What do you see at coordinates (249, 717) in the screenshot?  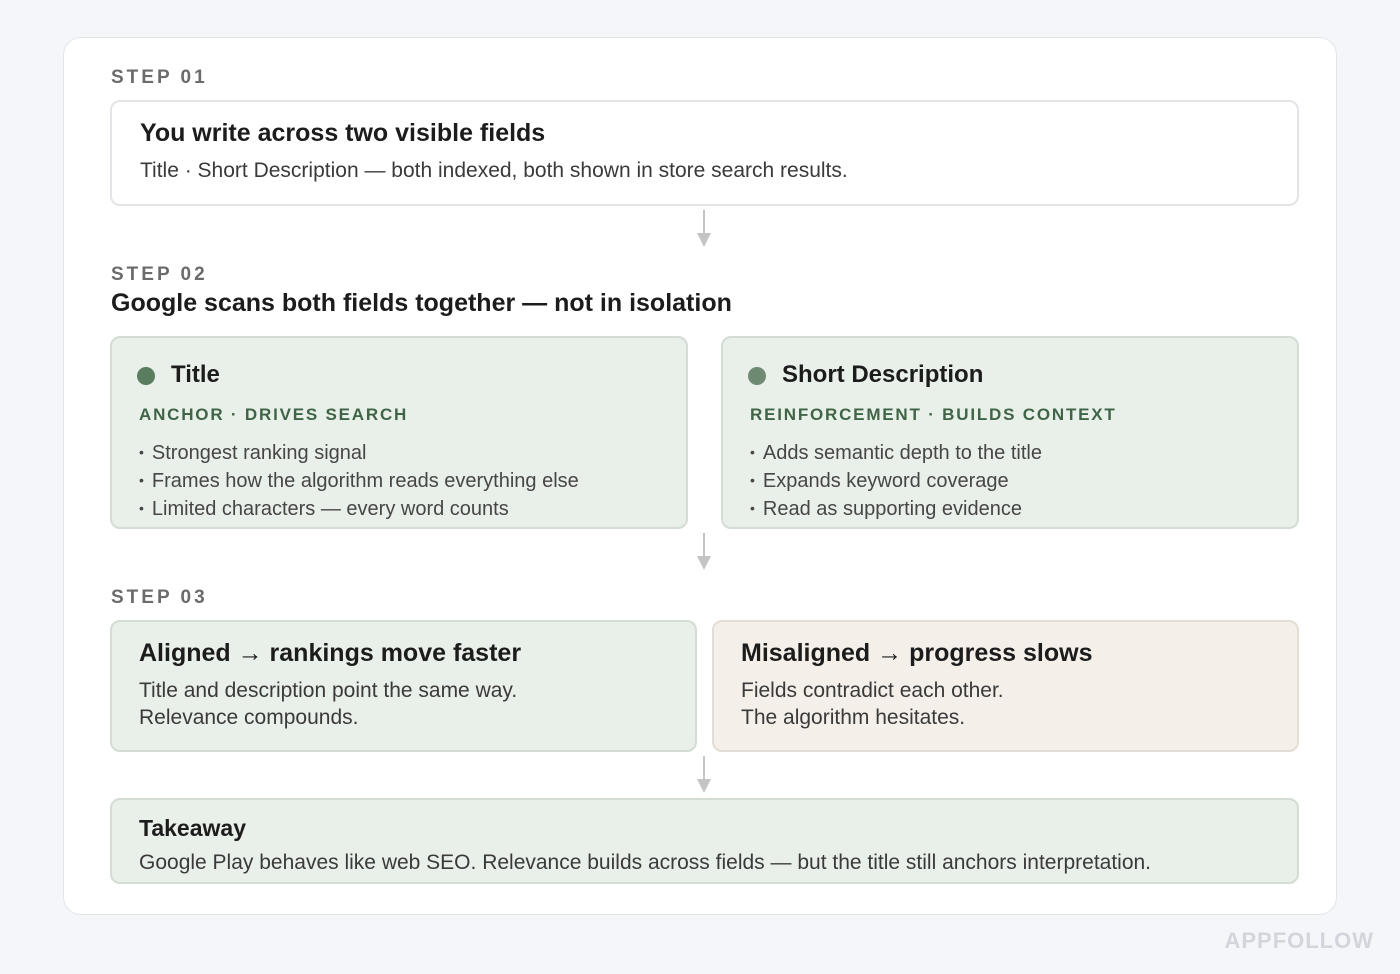 I see `aligned-line-2: Relevance compounds.` at bounding box center [249, 717].